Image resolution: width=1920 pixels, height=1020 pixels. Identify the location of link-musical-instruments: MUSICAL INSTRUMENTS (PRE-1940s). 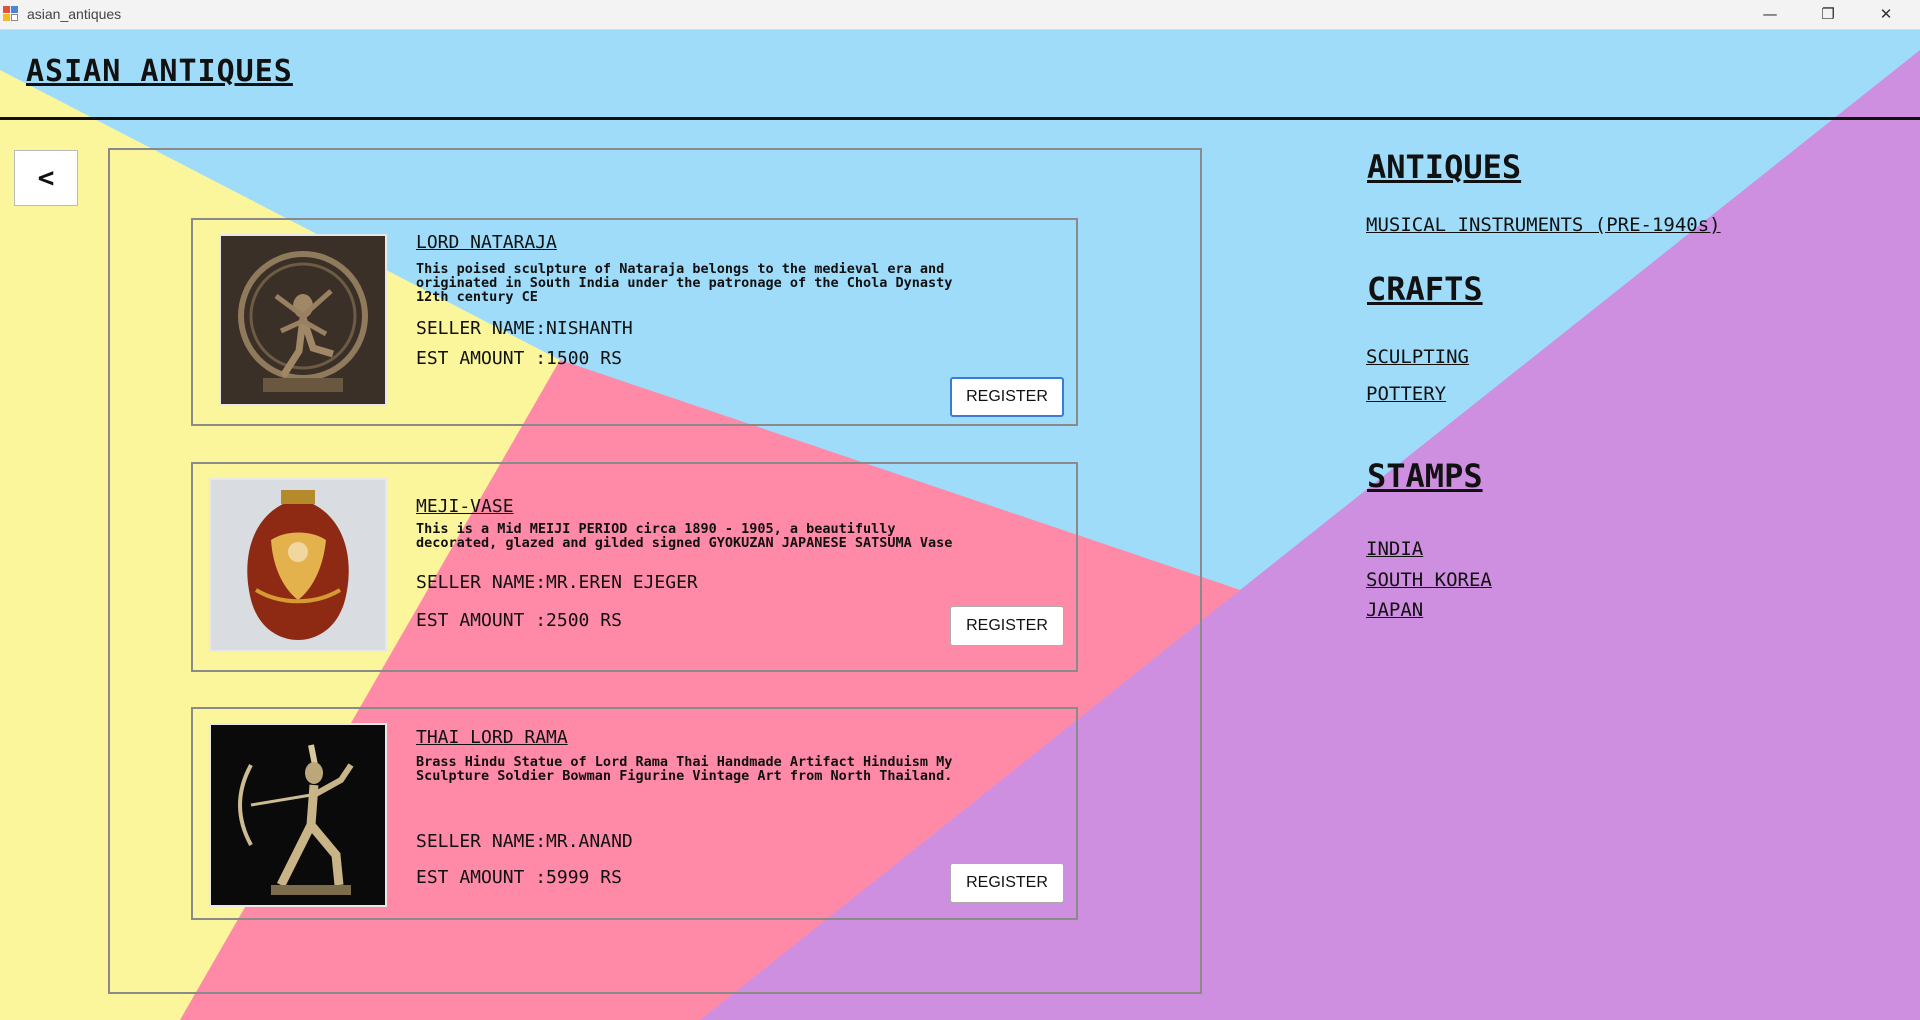
(1543, 225).